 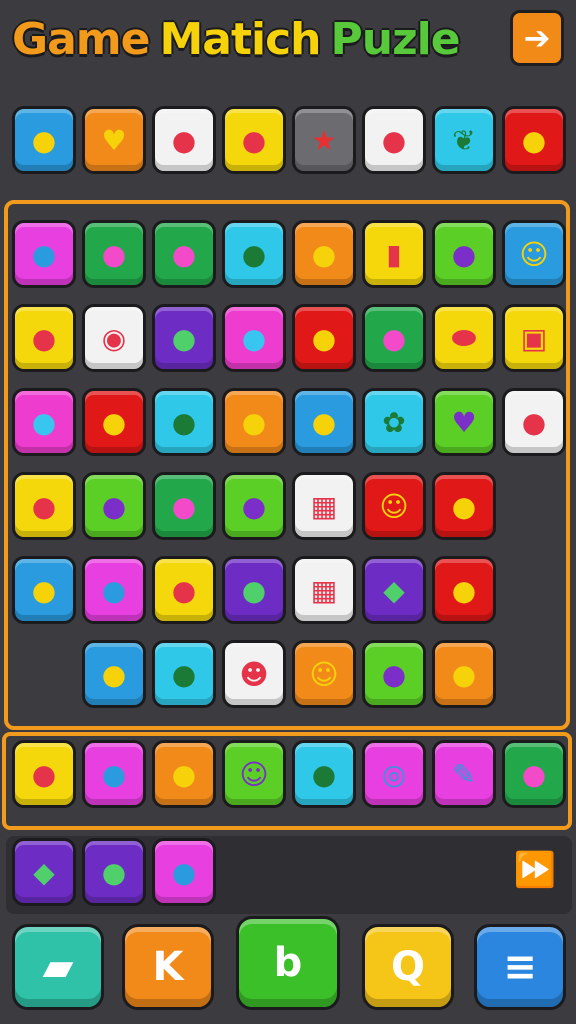 I want to click on jar-icon: ●, so click(x=44, y=590).